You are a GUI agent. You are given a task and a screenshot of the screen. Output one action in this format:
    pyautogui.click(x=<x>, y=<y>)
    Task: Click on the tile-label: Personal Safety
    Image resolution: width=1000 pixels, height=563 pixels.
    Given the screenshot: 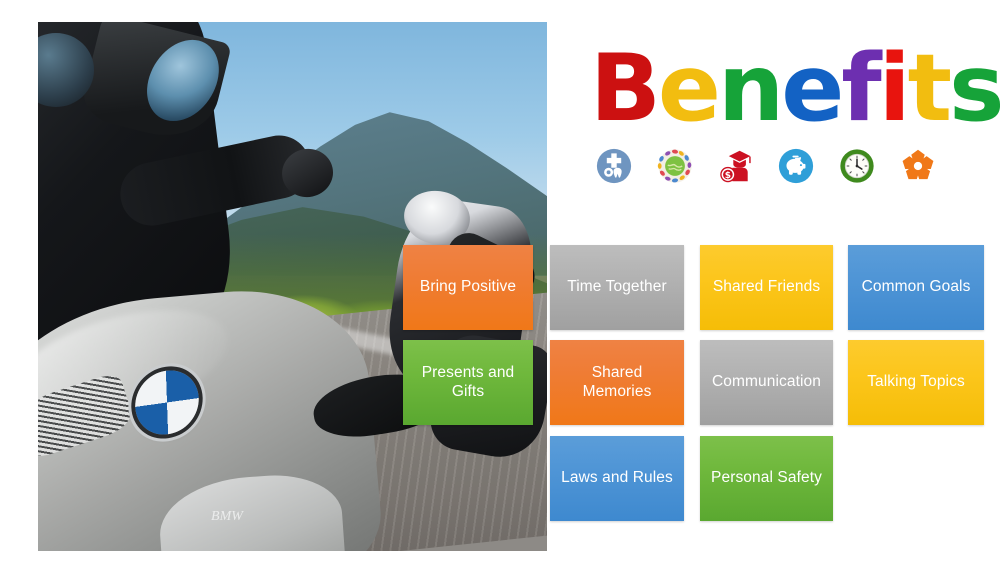 What is the action you would take?
    pyautogui.click(x=766, y=478)
    